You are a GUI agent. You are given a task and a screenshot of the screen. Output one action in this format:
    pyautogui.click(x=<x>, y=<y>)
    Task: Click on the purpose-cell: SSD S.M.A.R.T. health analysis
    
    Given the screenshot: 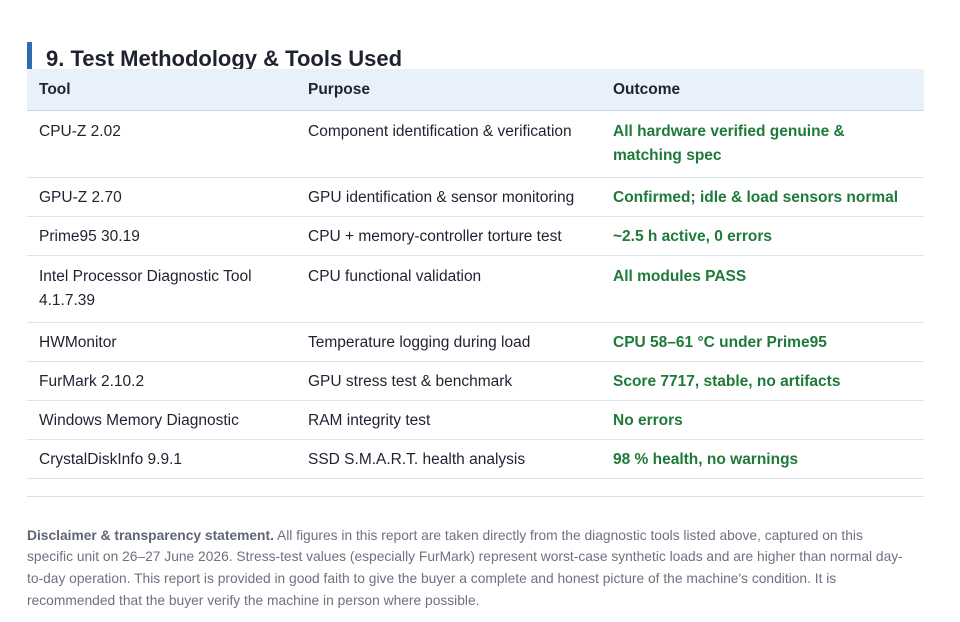 What is the action you would take?
    pyautogui.click(x=448, y=459)
    